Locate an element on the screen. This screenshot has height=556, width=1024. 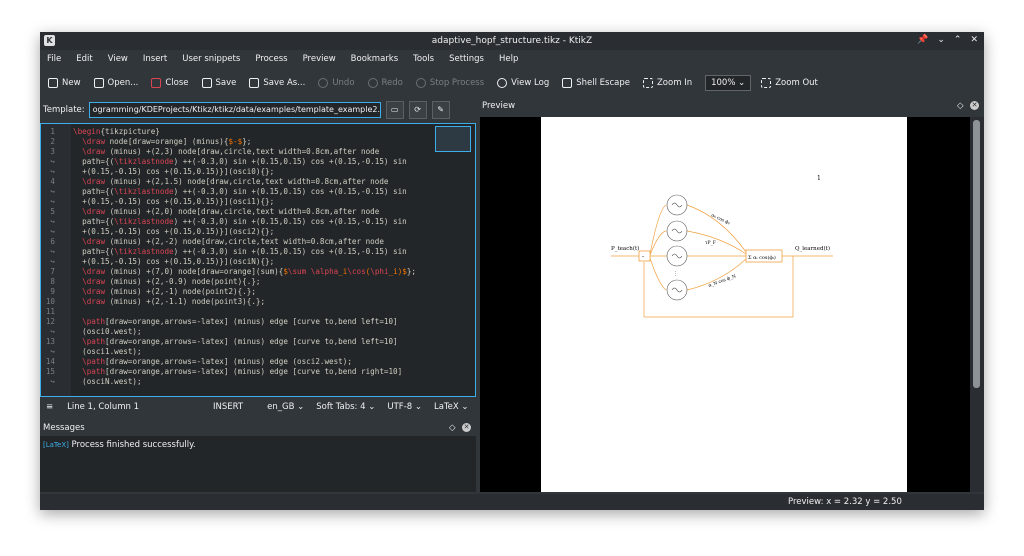
menu-process: Process is located at coordinates (271, 59).